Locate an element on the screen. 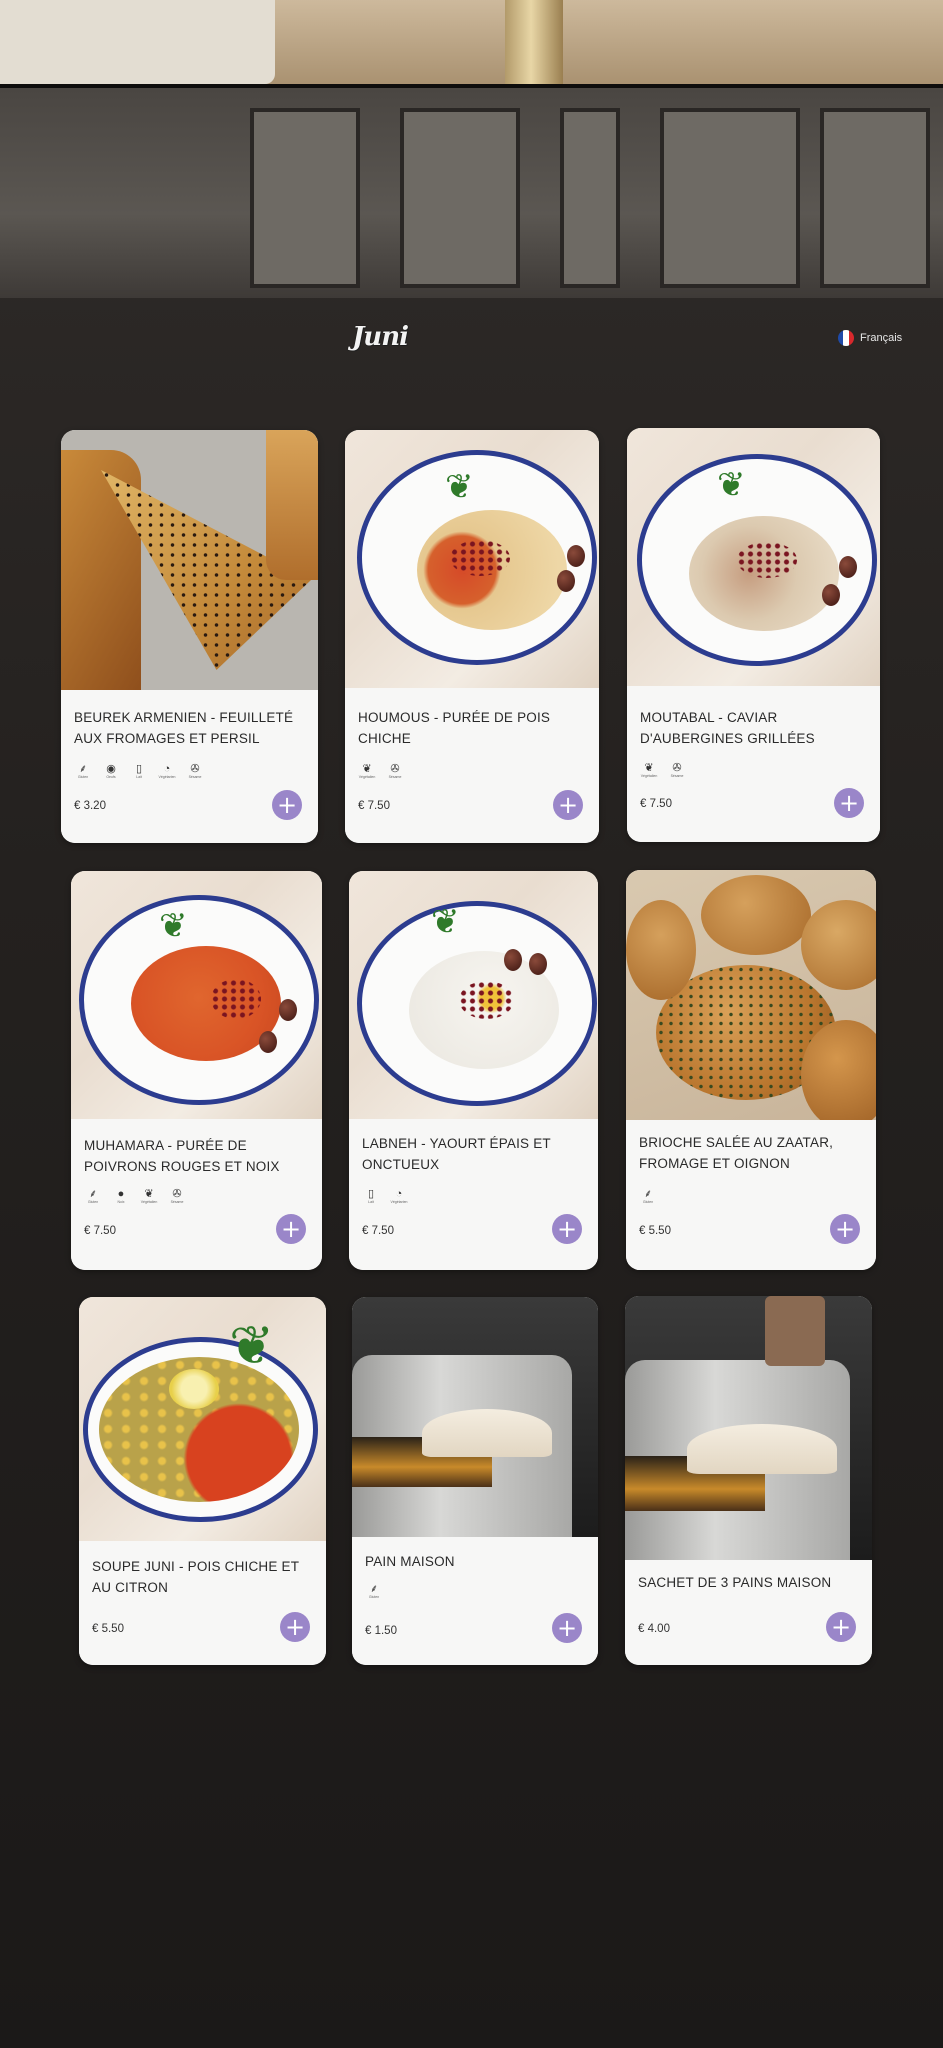 Image resolution: width=943 pixels, height=2048 pixels. allergen-icons: ❦ Végétalien ✇ Sésame is located at coordinates (663, 770).